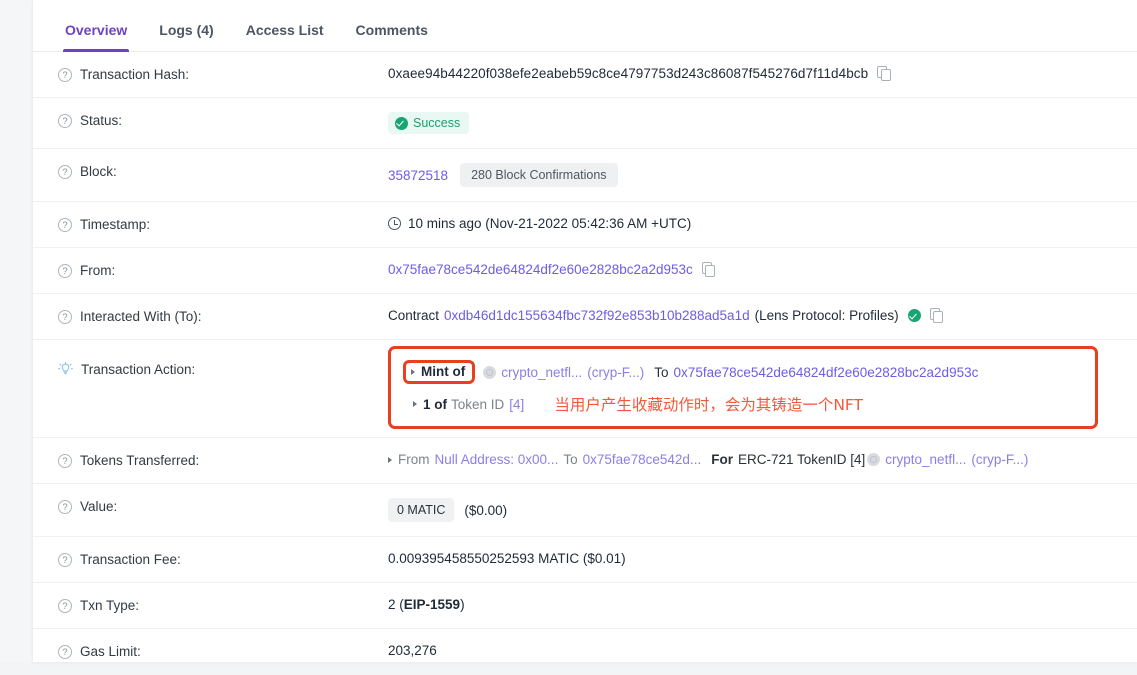  Describe the element at coordinates (186, 30) in the screenshot. I see `tab-logs-label: Logs (4)` at that location.